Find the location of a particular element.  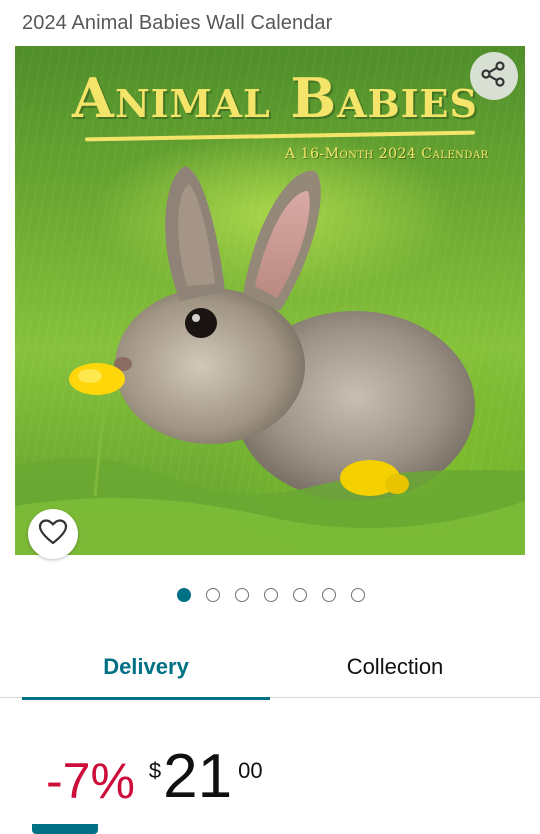

fulfilment-tabs: Delivery Collection is located at coordinates (270, 668).